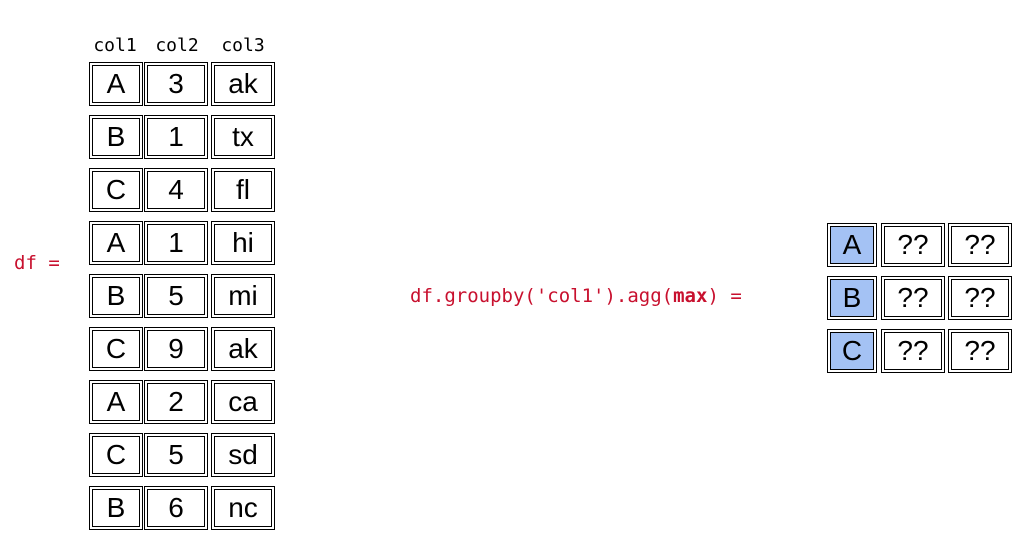 This screenshot has width=1022, height=547. I want to click on source-cell: nc, so click(243, 508).